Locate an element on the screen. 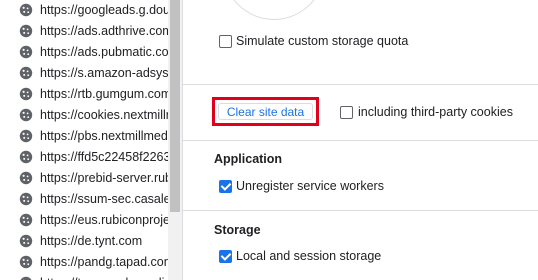 Image resolution: width=538 pixels, height=280 pixels. origin-row: https://prebid-server.rub is located at coordinates (84, 178).